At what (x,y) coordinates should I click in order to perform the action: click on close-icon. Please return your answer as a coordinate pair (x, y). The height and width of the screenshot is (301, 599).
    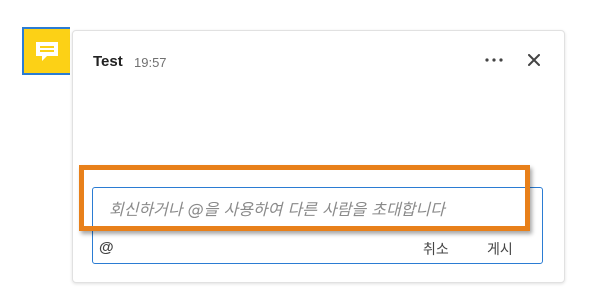
    Looking at the image, I should click on (534, 60).